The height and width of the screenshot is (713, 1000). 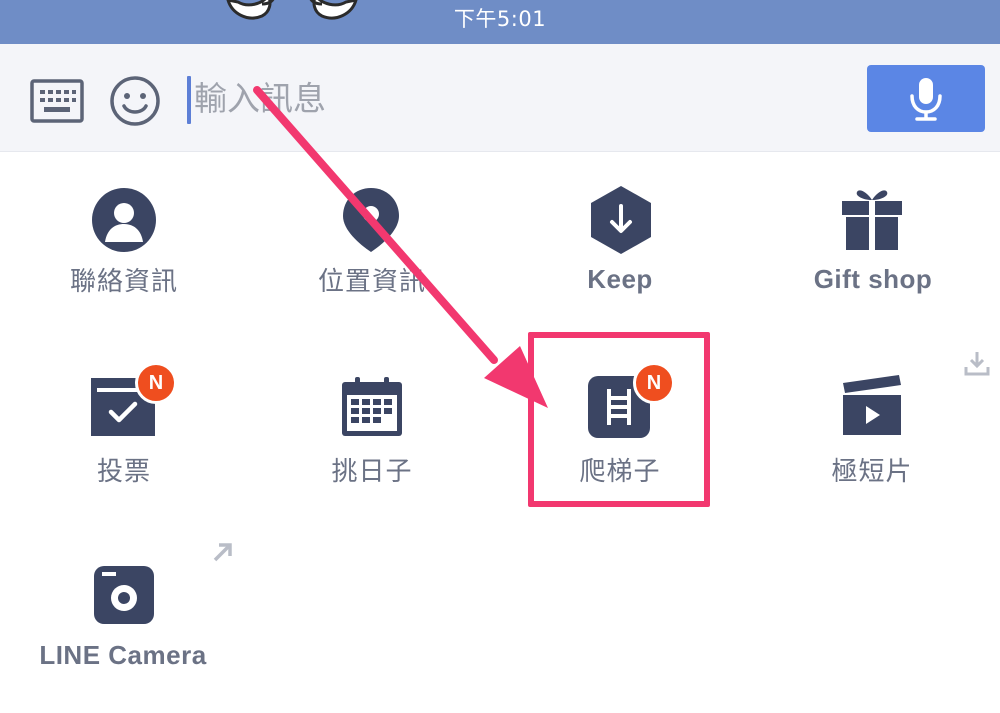 I want to click on menu-label-keep: Keep, so click(x=620, y=279).